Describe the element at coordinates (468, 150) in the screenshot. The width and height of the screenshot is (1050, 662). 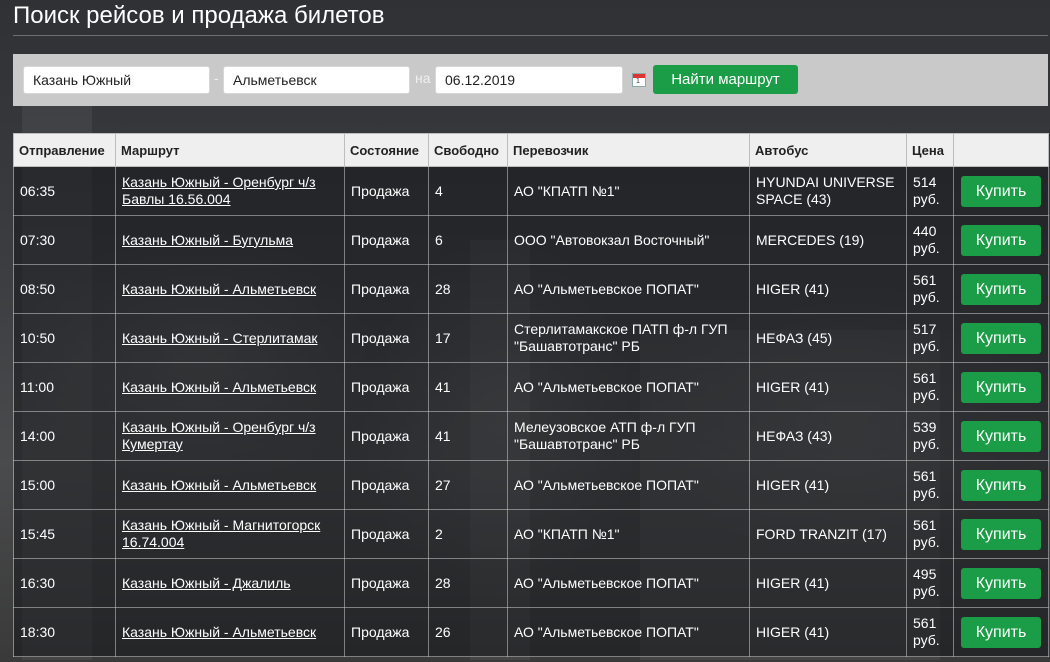
I see `header-free-seats: Свободно` at that location.